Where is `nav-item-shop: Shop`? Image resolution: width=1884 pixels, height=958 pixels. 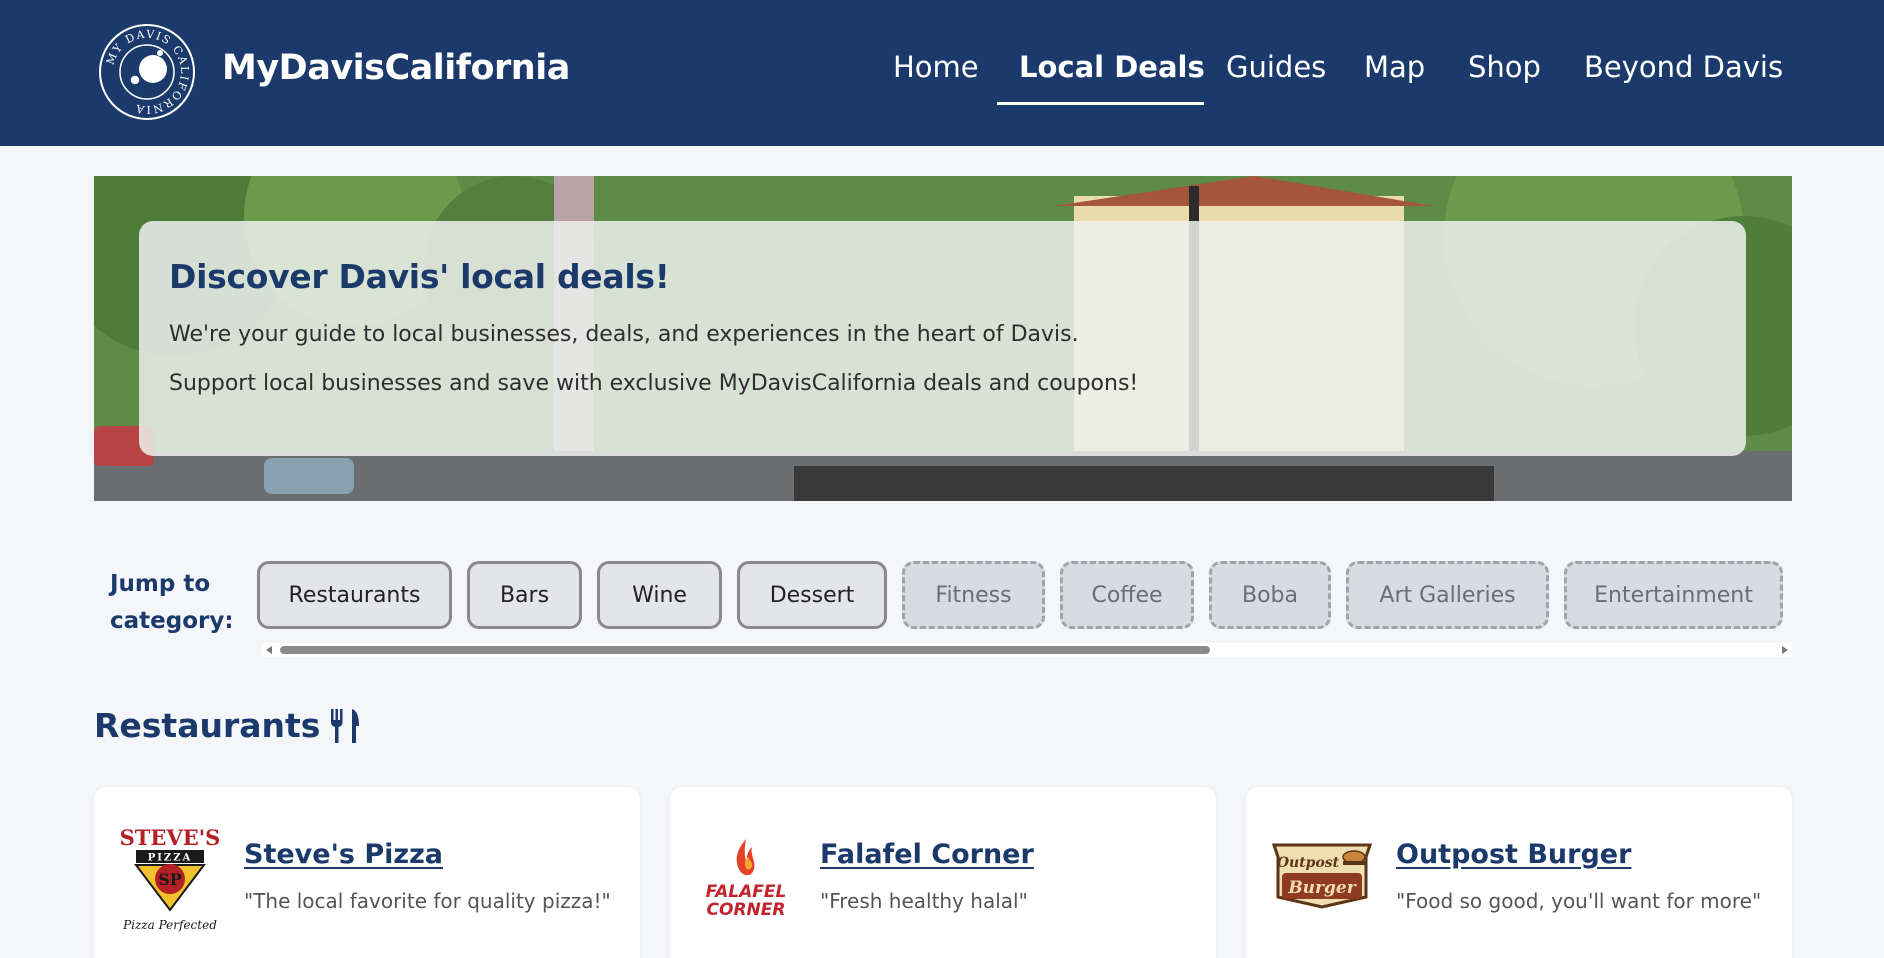 nav-item-shop: Shop is located at coordinates (1504, 67).